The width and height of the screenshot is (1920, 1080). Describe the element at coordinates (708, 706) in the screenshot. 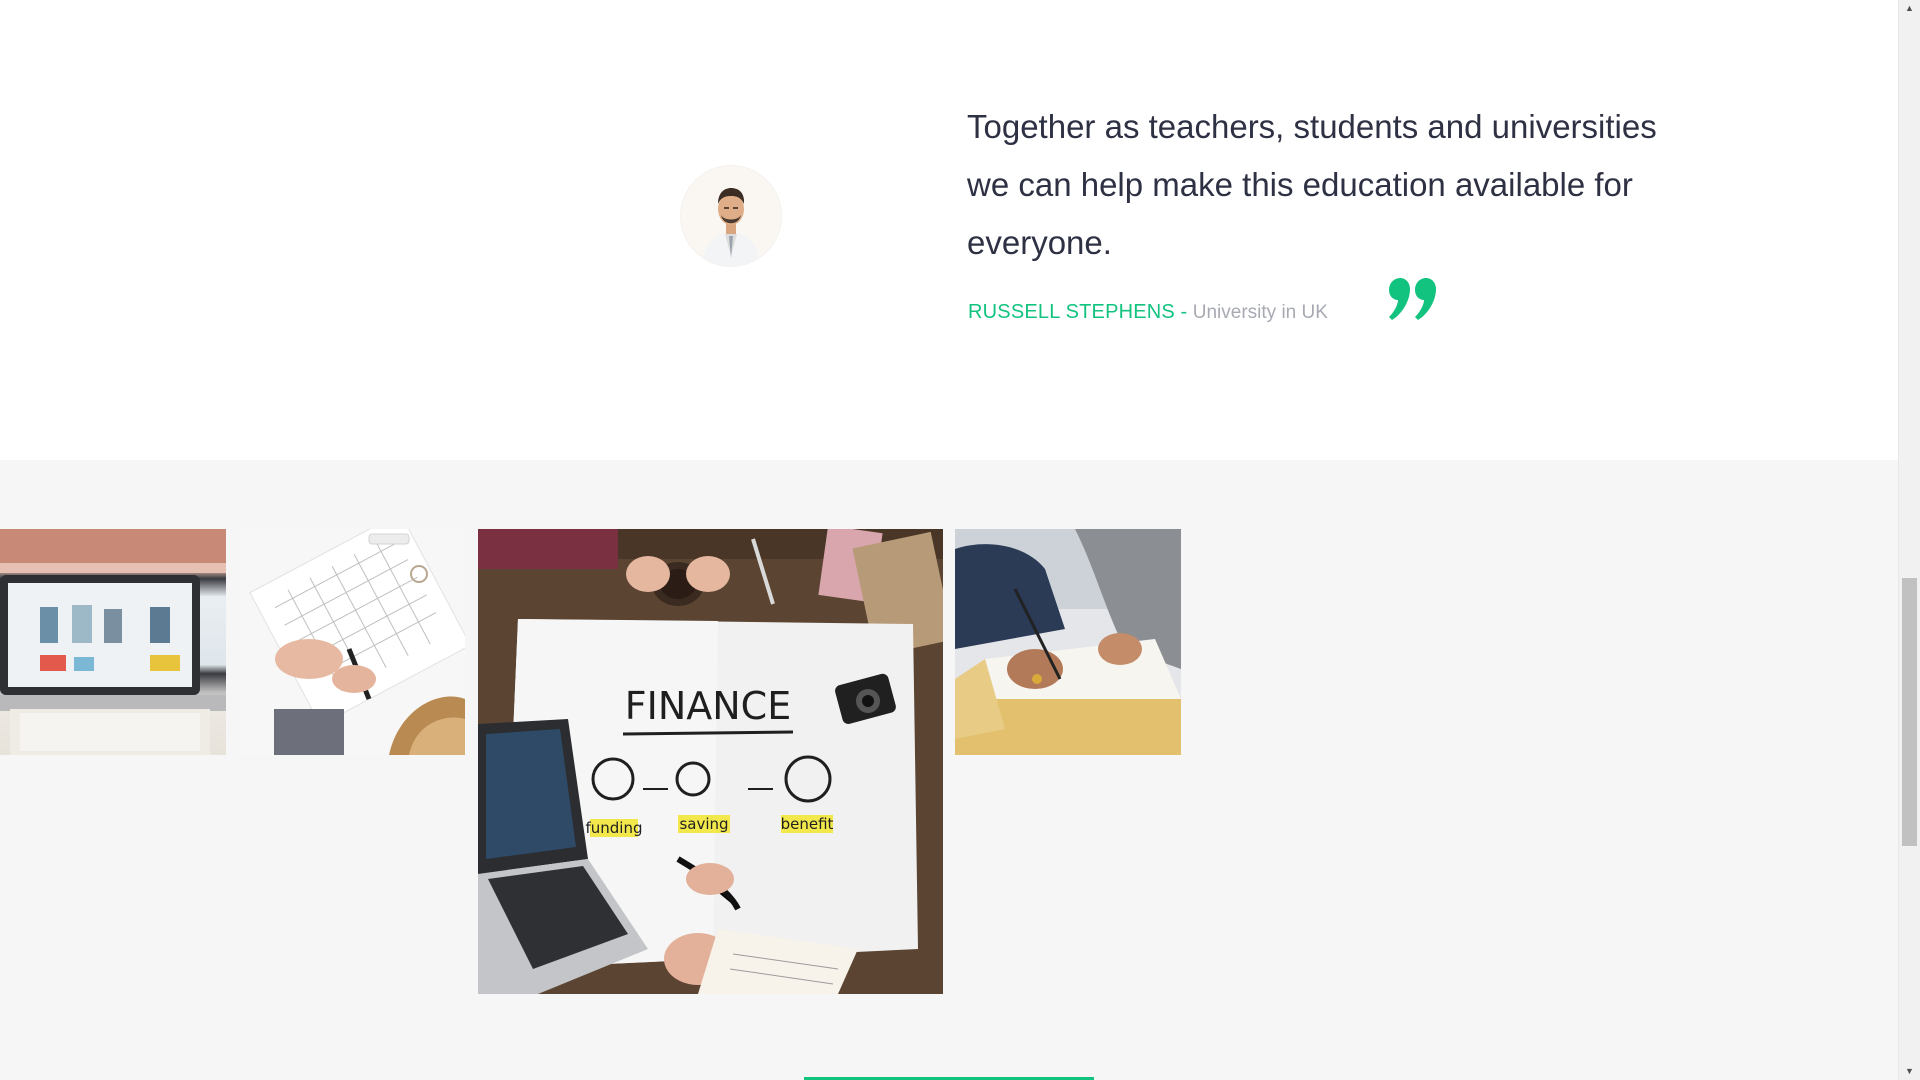

I see `svg-text: FINANCE` at that location.